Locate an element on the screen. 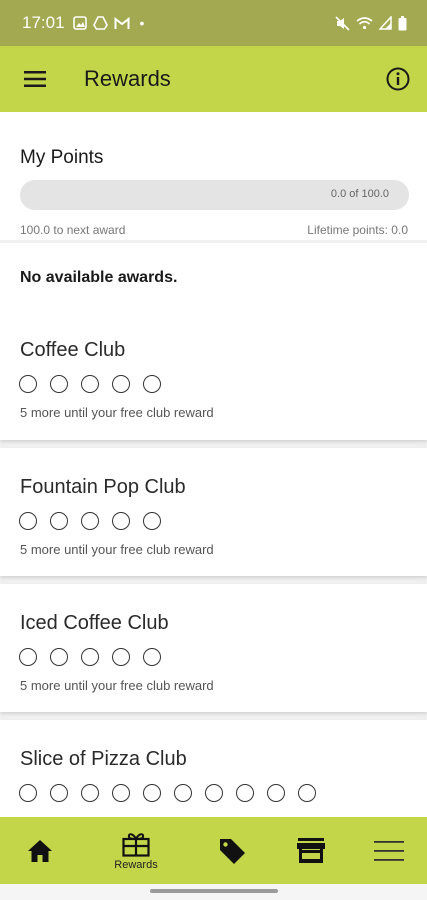 This screenshot has height=900, width=427. nav-home is located at coordinates (40, 850).